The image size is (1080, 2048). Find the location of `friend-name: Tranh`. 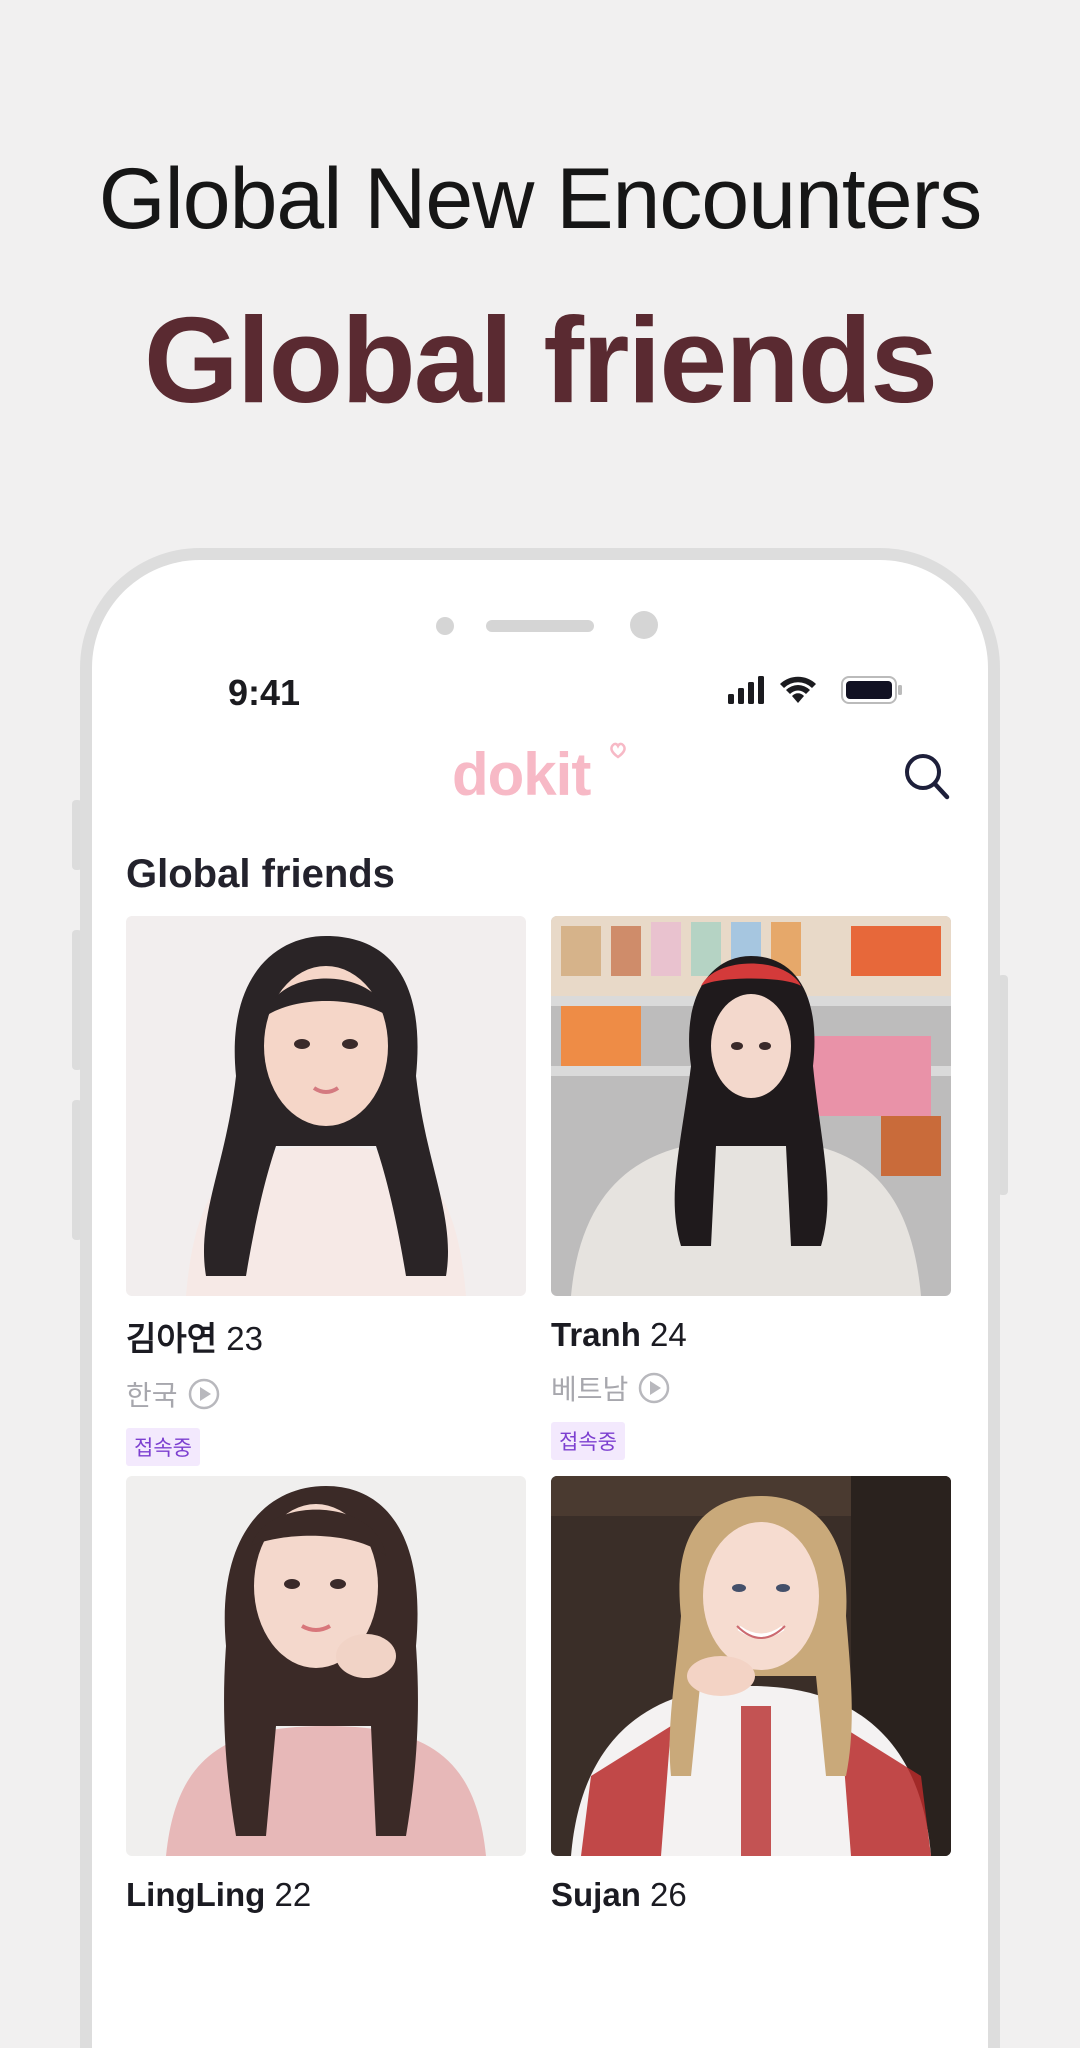

friend-name: Tranh is located at coordinates (596, 1334).